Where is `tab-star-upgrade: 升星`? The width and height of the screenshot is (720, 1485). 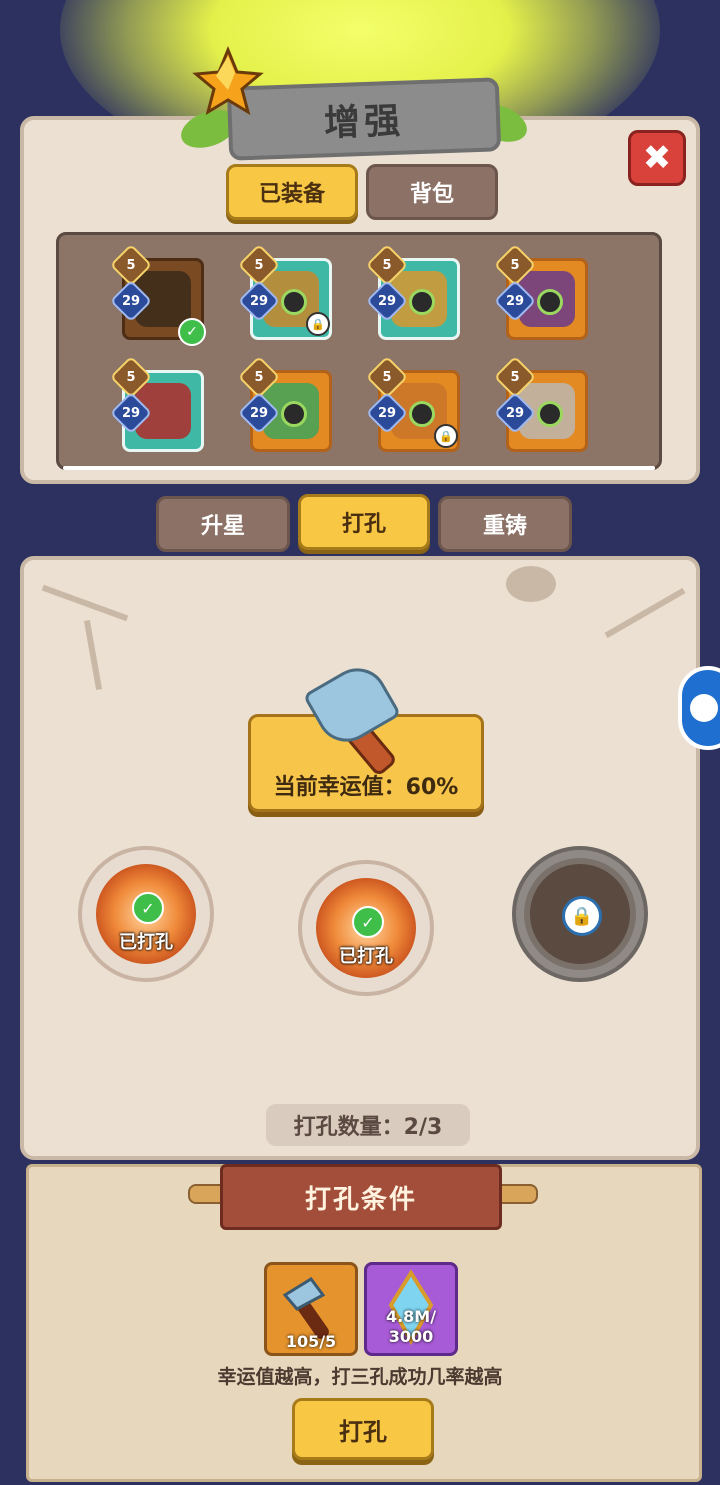 tab-star-upgrade: 升星 is located at coordinates (223, 524).